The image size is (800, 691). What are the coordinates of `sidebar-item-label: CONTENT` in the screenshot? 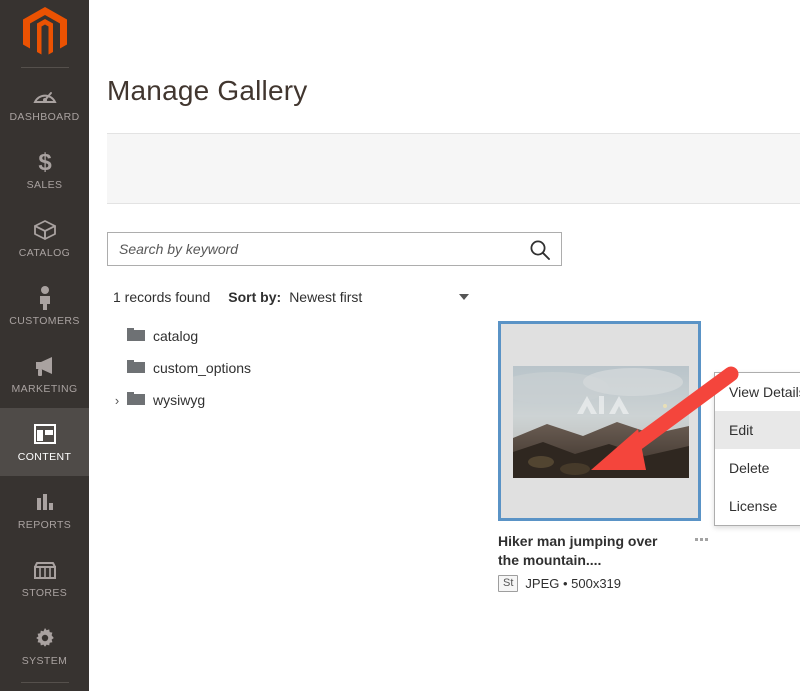 It's located at (44, 457).